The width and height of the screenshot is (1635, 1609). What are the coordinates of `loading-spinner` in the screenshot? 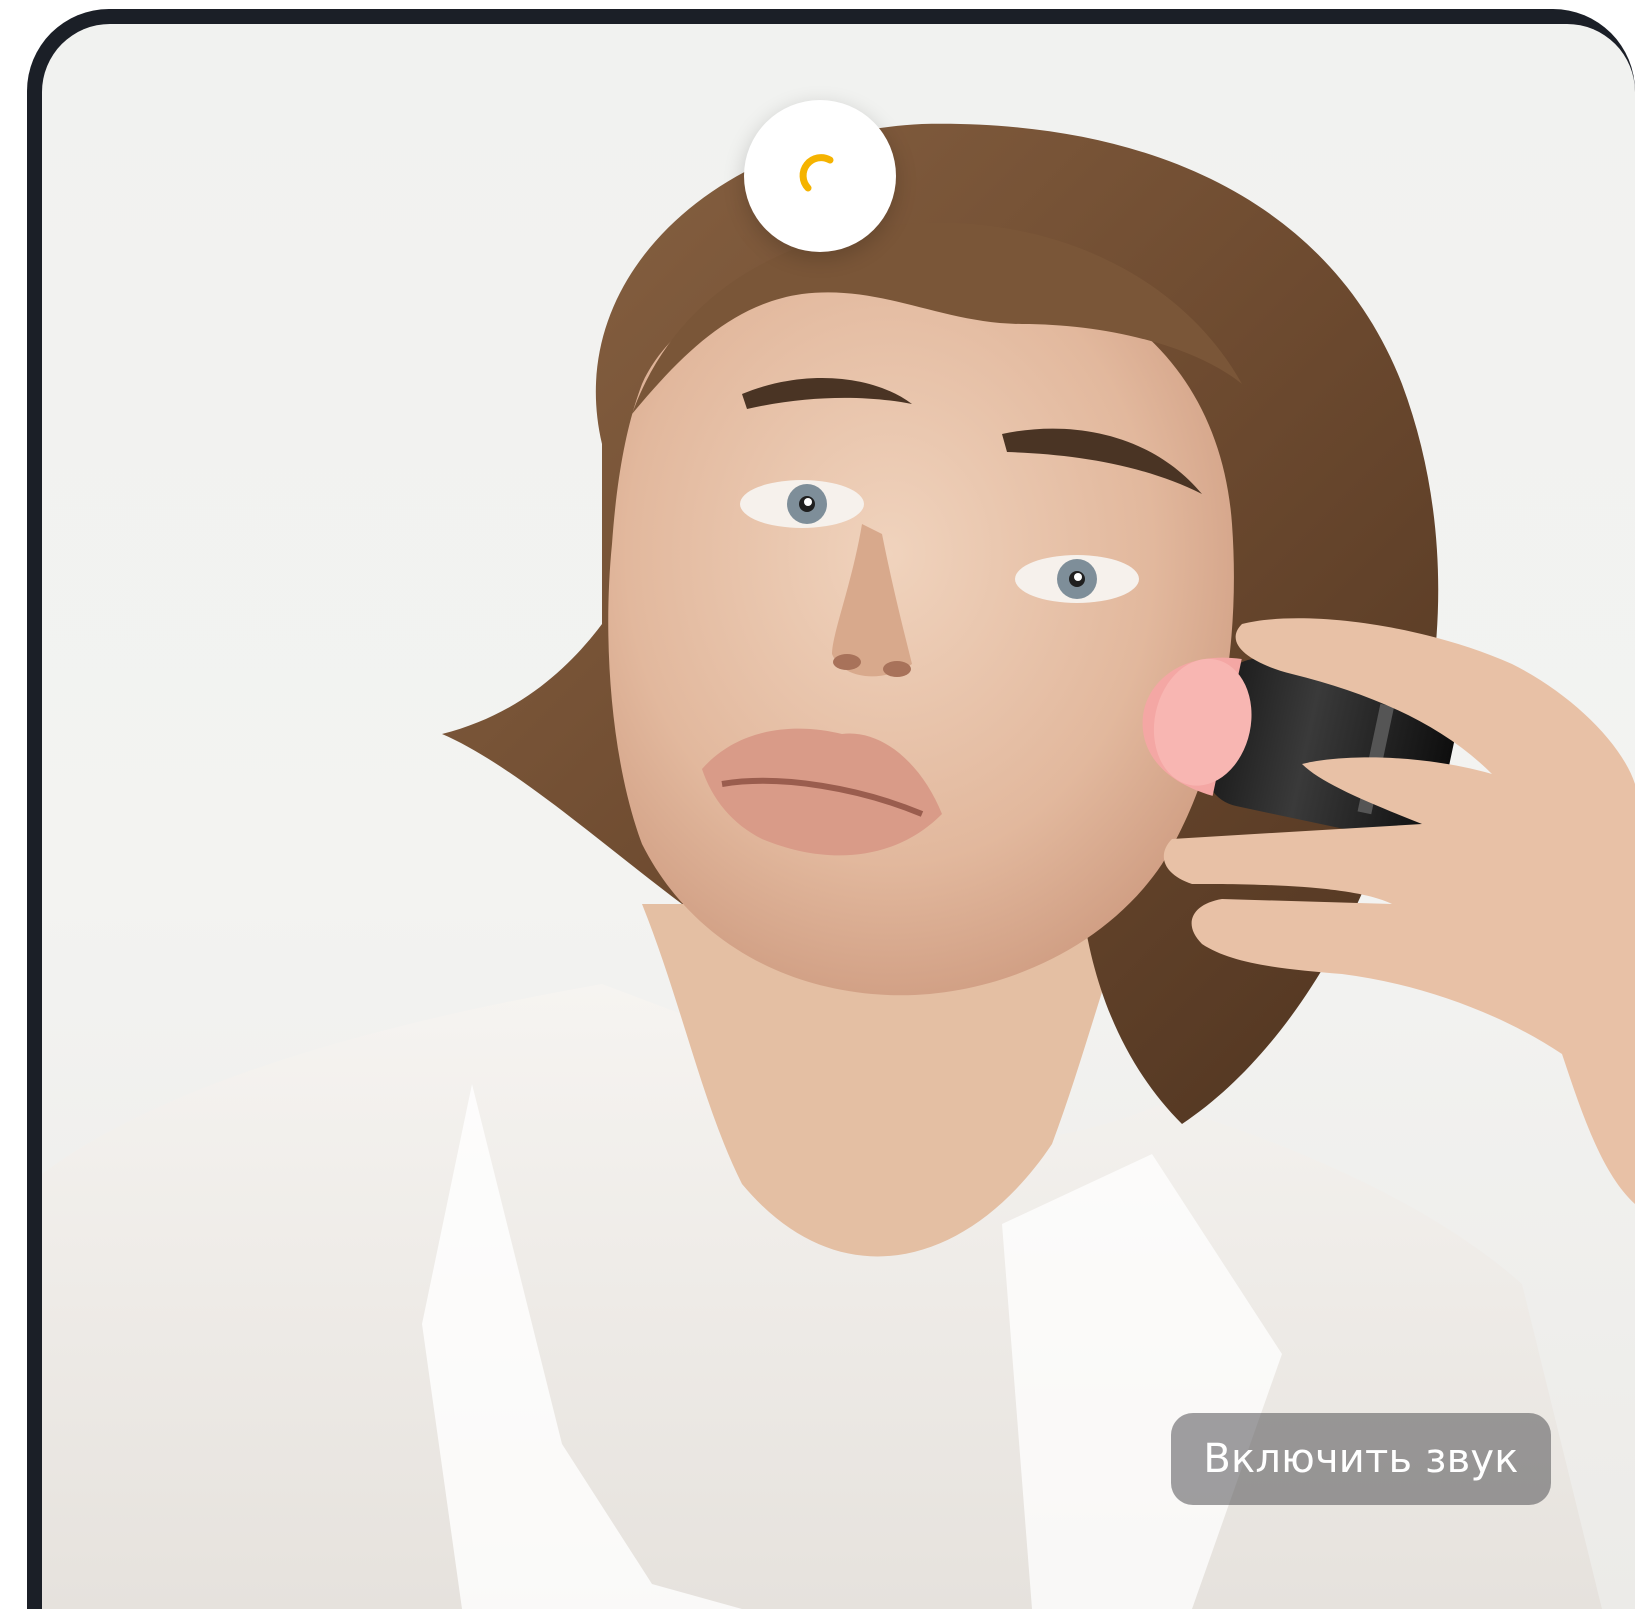 It's located at (820, 176).